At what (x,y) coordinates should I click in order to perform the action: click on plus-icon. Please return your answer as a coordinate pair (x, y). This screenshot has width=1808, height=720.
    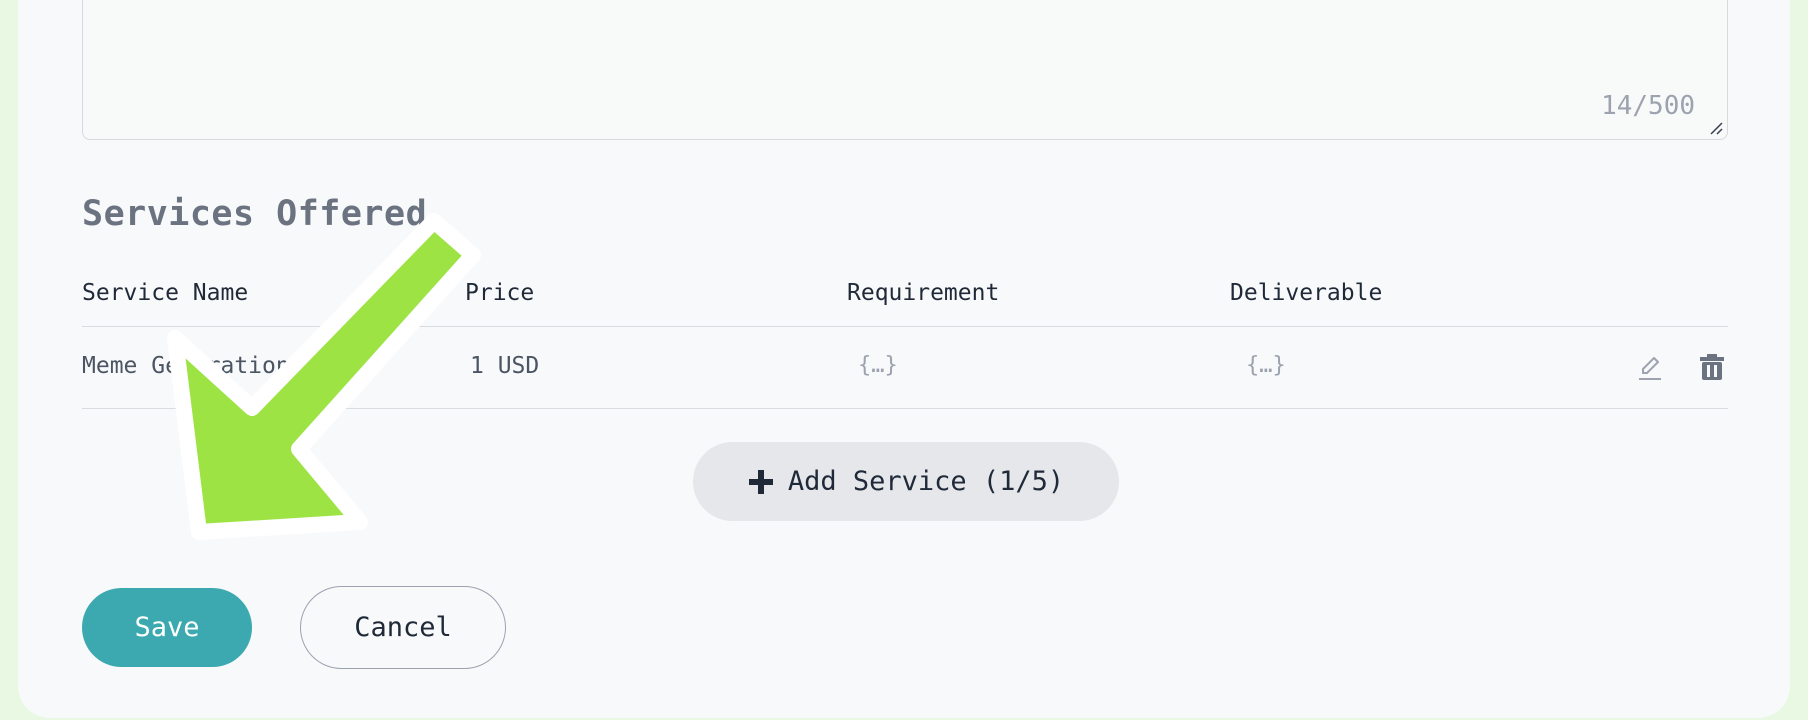
    Looking at the image, I should click on (760, 481).